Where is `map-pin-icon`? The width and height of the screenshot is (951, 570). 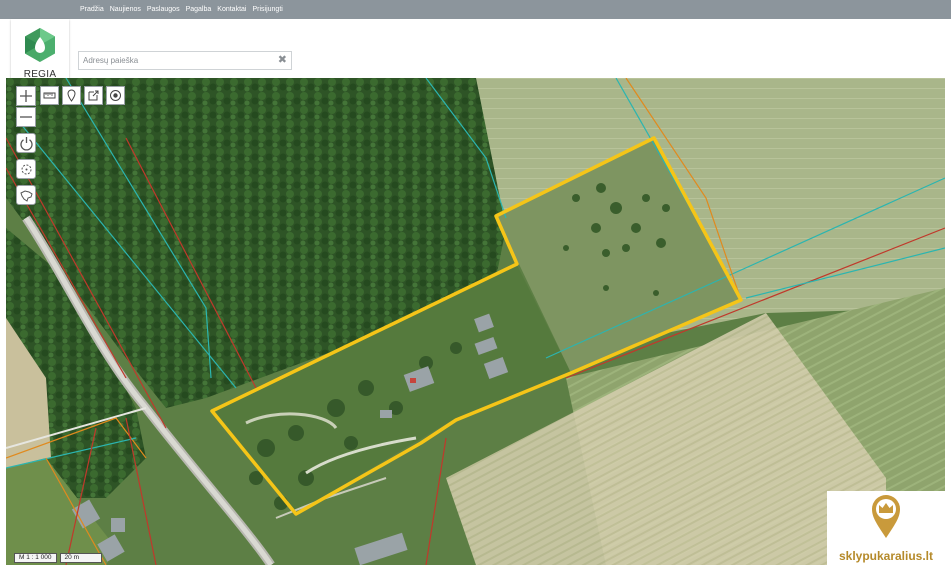 map-pin-icon is located at coordinates (71, 95).